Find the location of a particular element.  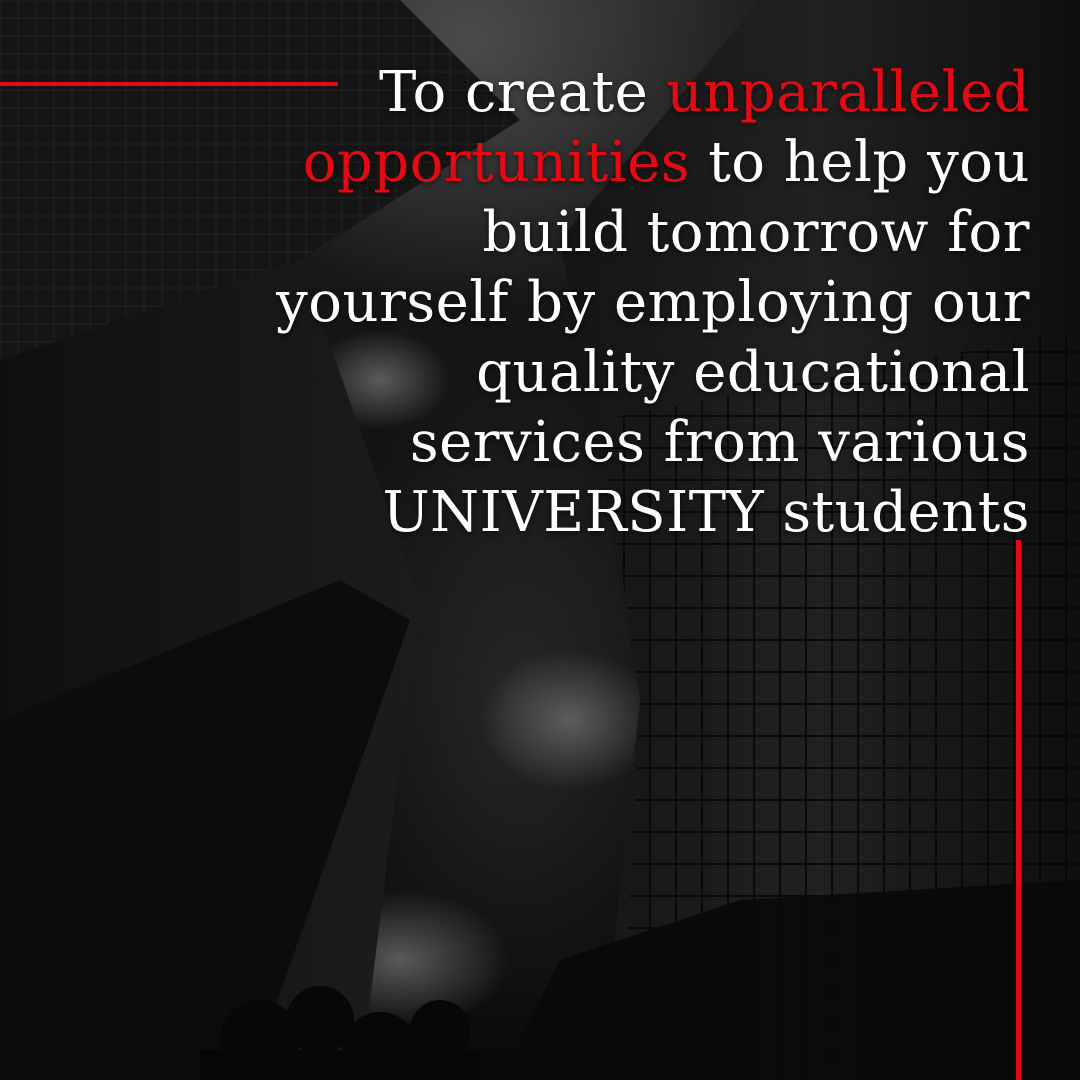

headline-line-3: build tomorrow for is located at coordinates (756, 232).